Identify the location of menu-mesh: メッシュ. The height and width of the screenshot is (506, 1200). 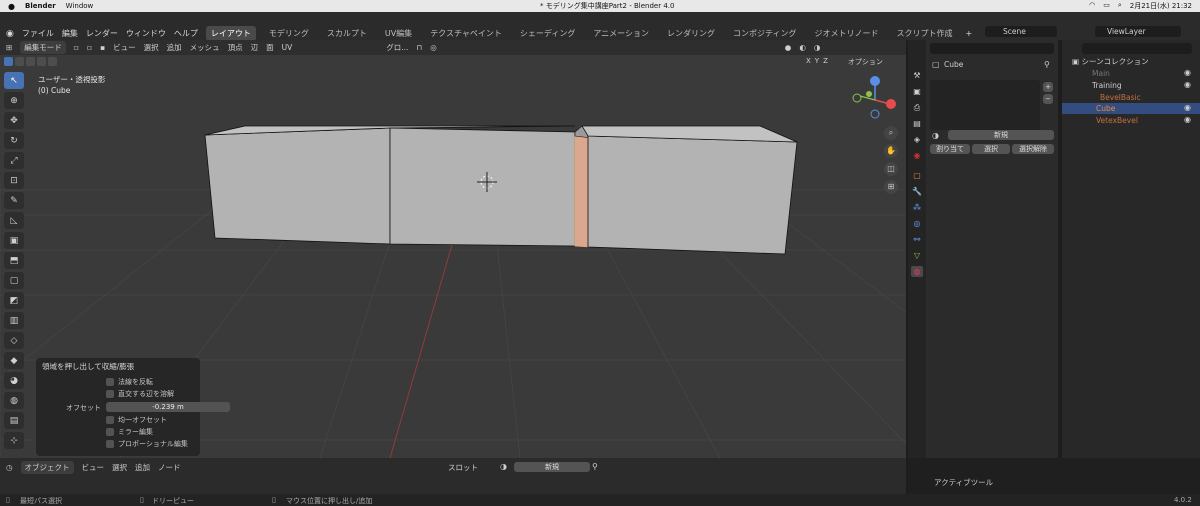
(205, 47).